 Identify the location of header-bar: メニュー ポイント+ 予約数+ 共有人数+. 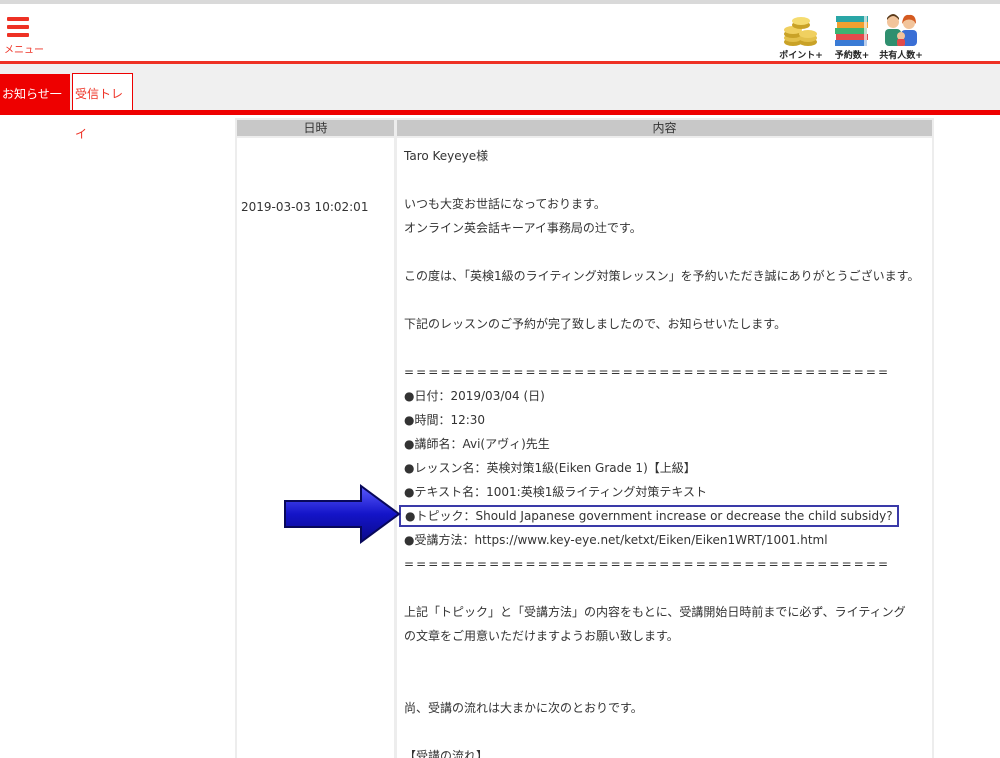
(500, 32).